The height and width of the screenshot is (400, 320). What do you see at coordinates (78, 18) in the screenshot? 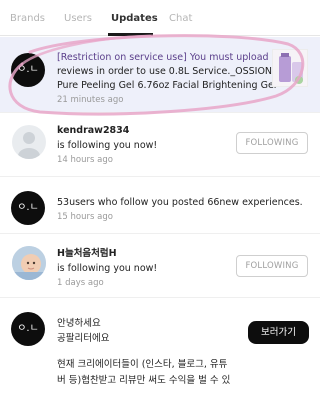
I see `tab-users: Users` at bounding box center [78, 18].